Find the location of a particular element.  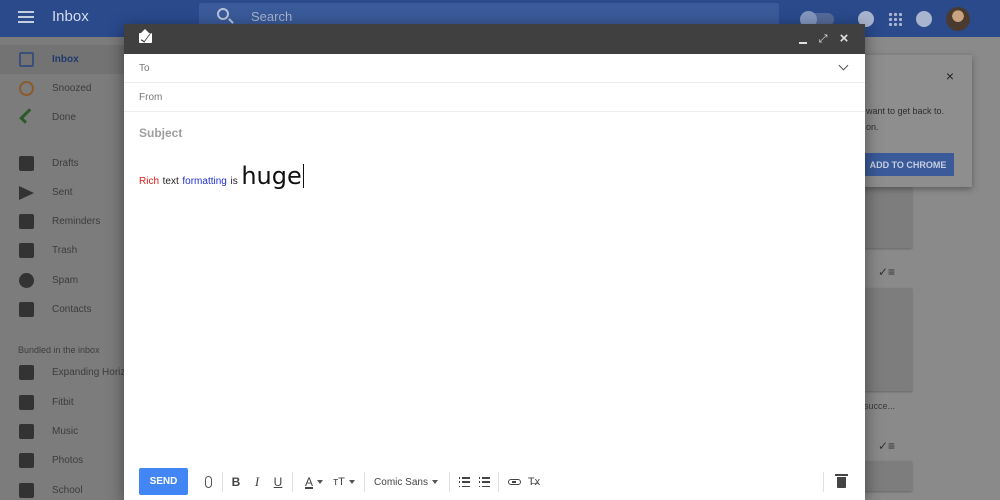

sidebar-bundle-fitbit: Fitbit is located at coordinates (62, 402).